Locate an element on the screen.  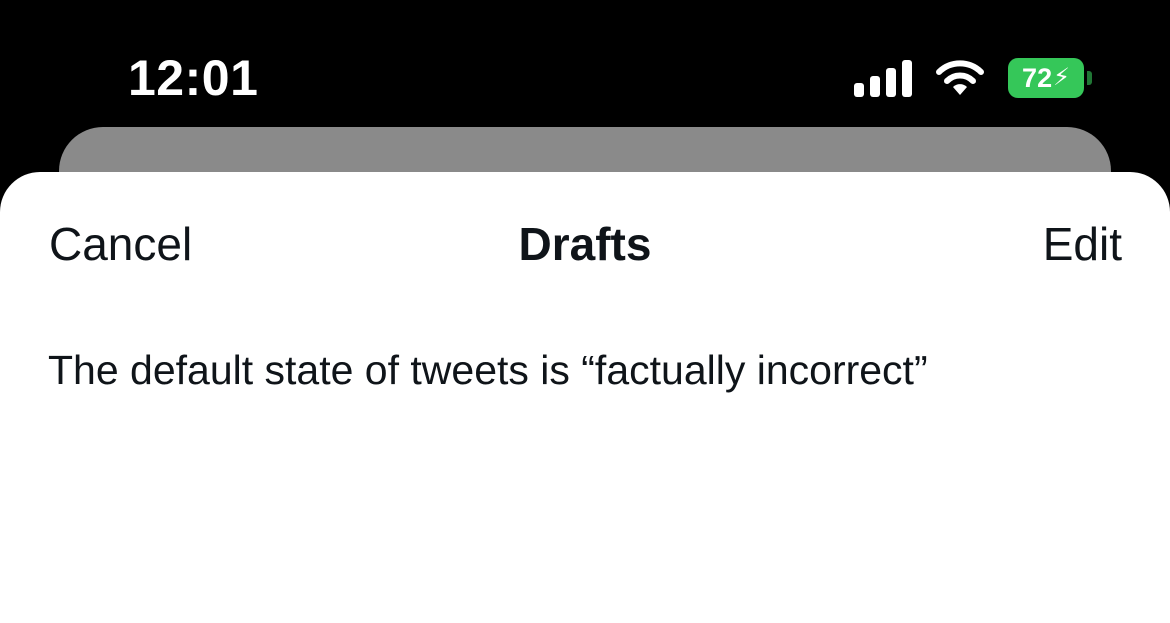
signal-icon is located at coordinates (883, 78).